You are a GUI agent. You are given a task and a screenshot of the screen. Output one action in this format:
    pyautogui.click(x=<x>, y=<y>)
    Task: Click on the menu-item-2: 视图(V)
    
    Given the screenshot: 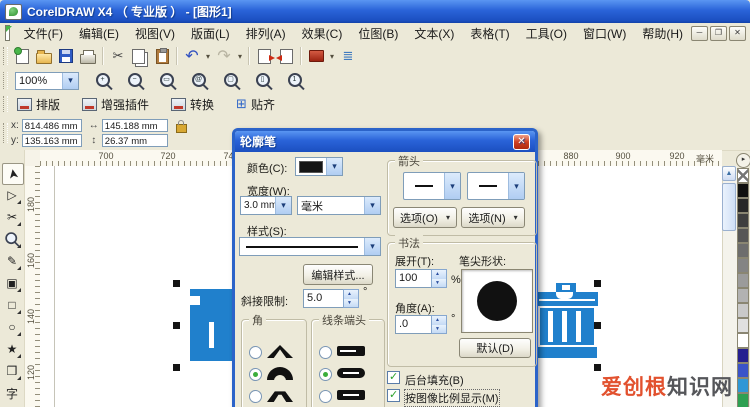 What is the action you would take?
    pyautogui.click(x=155, y=33)
    